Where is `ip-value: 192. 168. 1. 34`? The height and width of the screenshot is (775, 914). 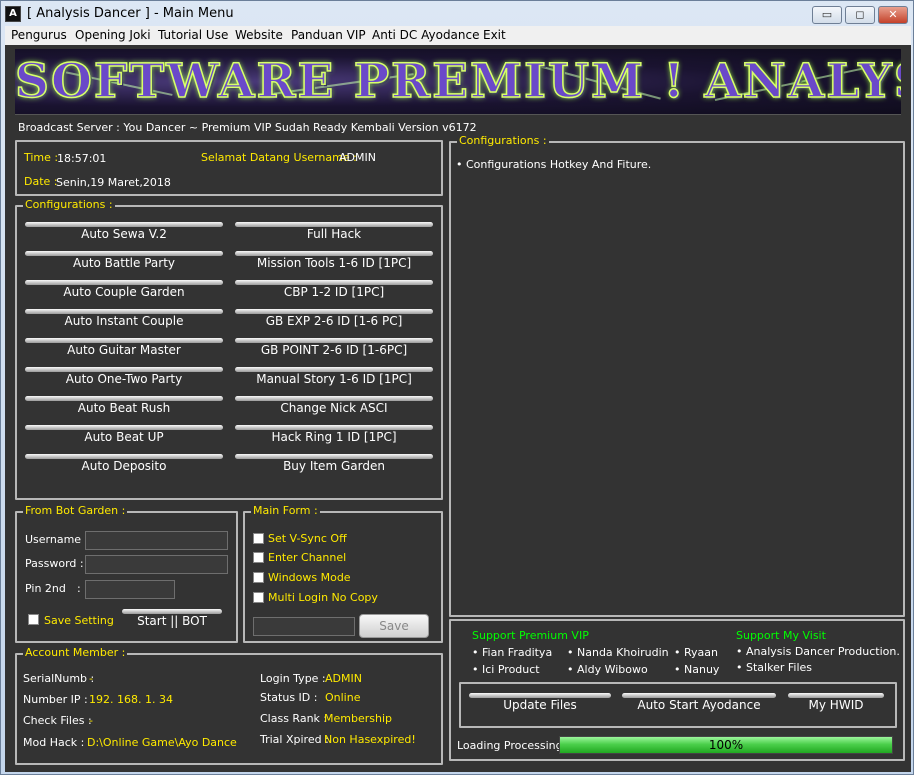
ip-value: 192. 168. 1. 34 is located at coordinates (131, 699).